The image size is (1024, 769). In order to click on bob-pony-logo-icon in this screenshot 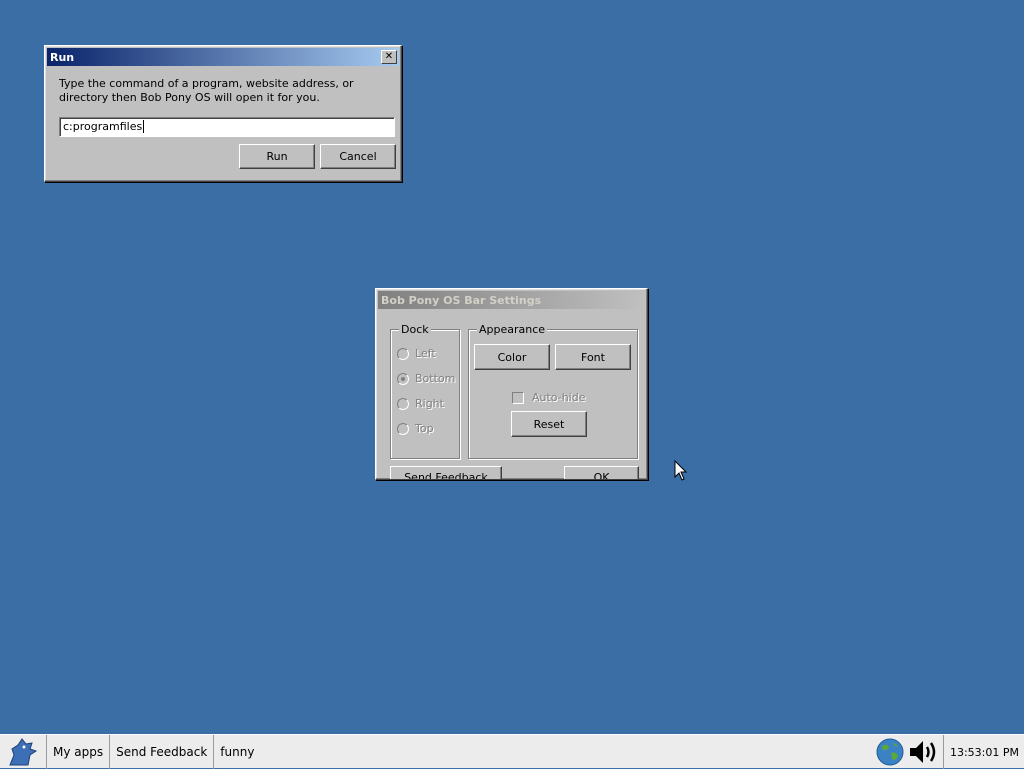, I will do `click(23, 751)`.